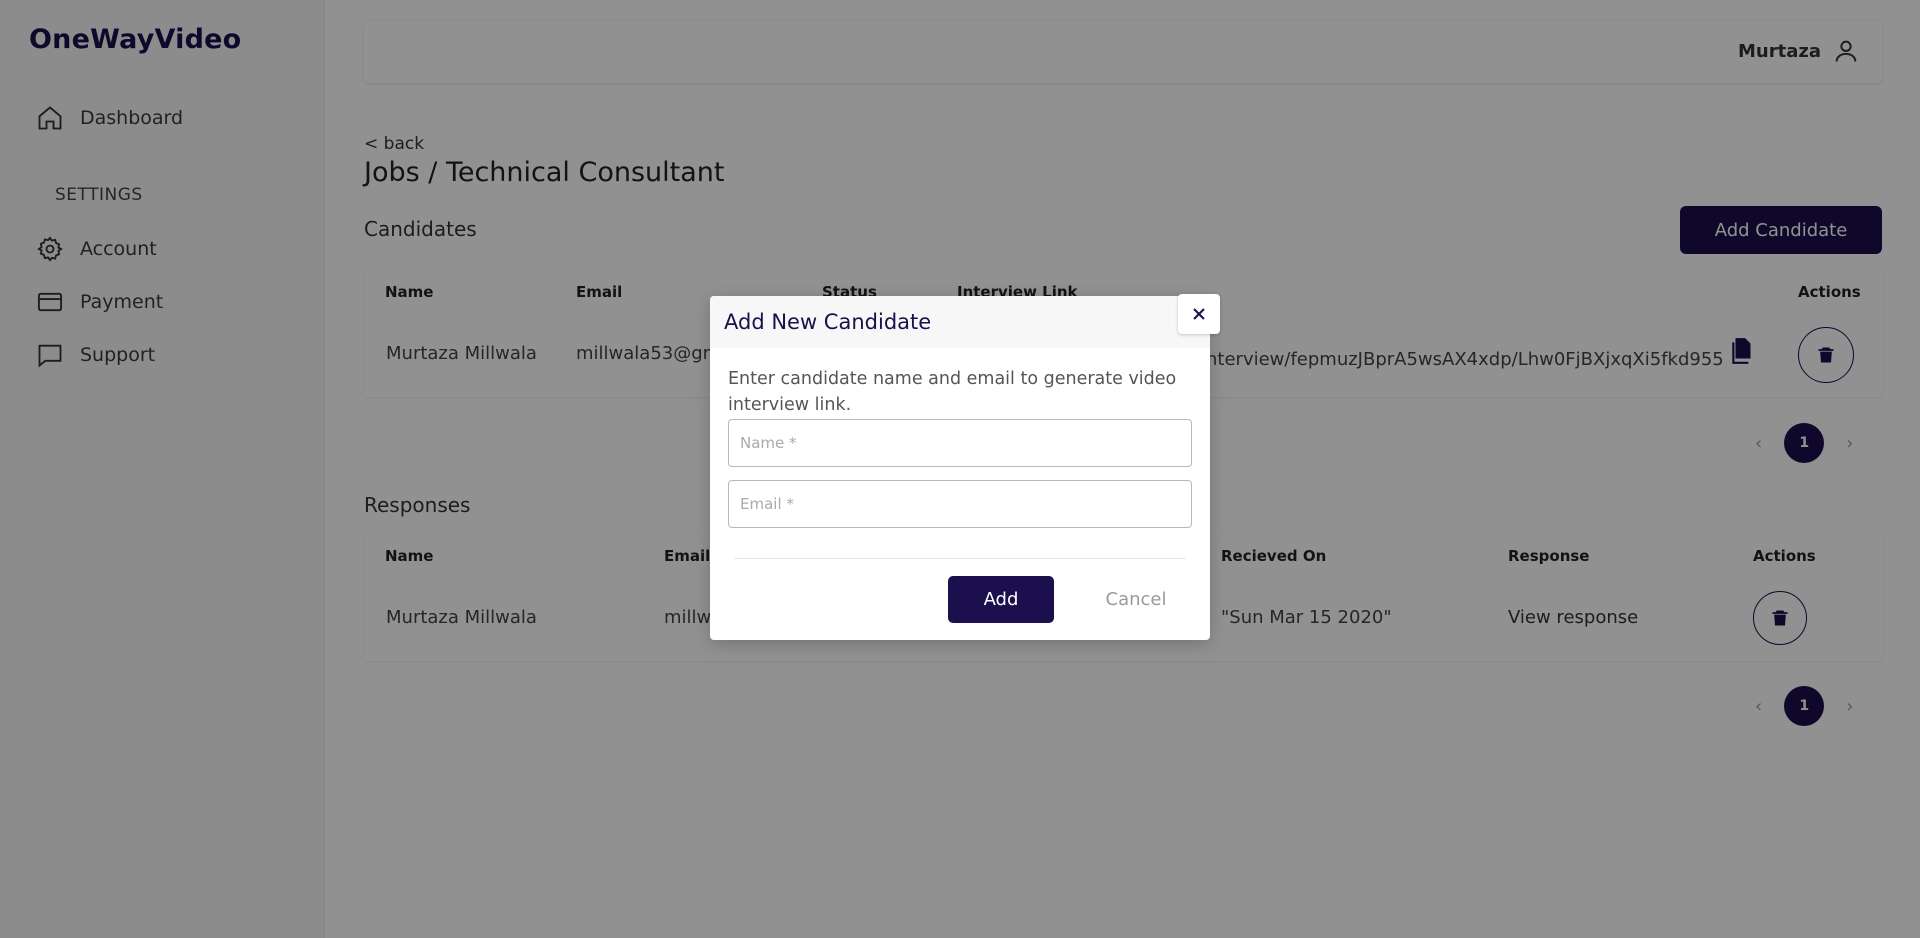  Describe the element at coordinates (960, 443) in the screenshot. I see `name-input` at that location.